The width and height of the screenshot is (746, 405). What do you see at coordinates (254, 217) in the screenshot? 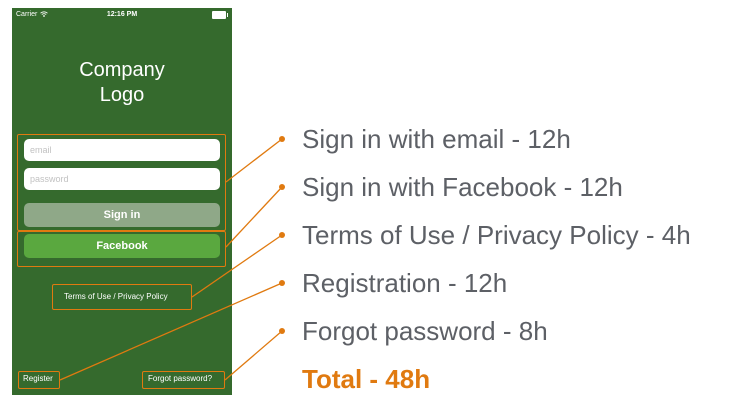
I see `connector-facebook` at bounding box center [254, 217].